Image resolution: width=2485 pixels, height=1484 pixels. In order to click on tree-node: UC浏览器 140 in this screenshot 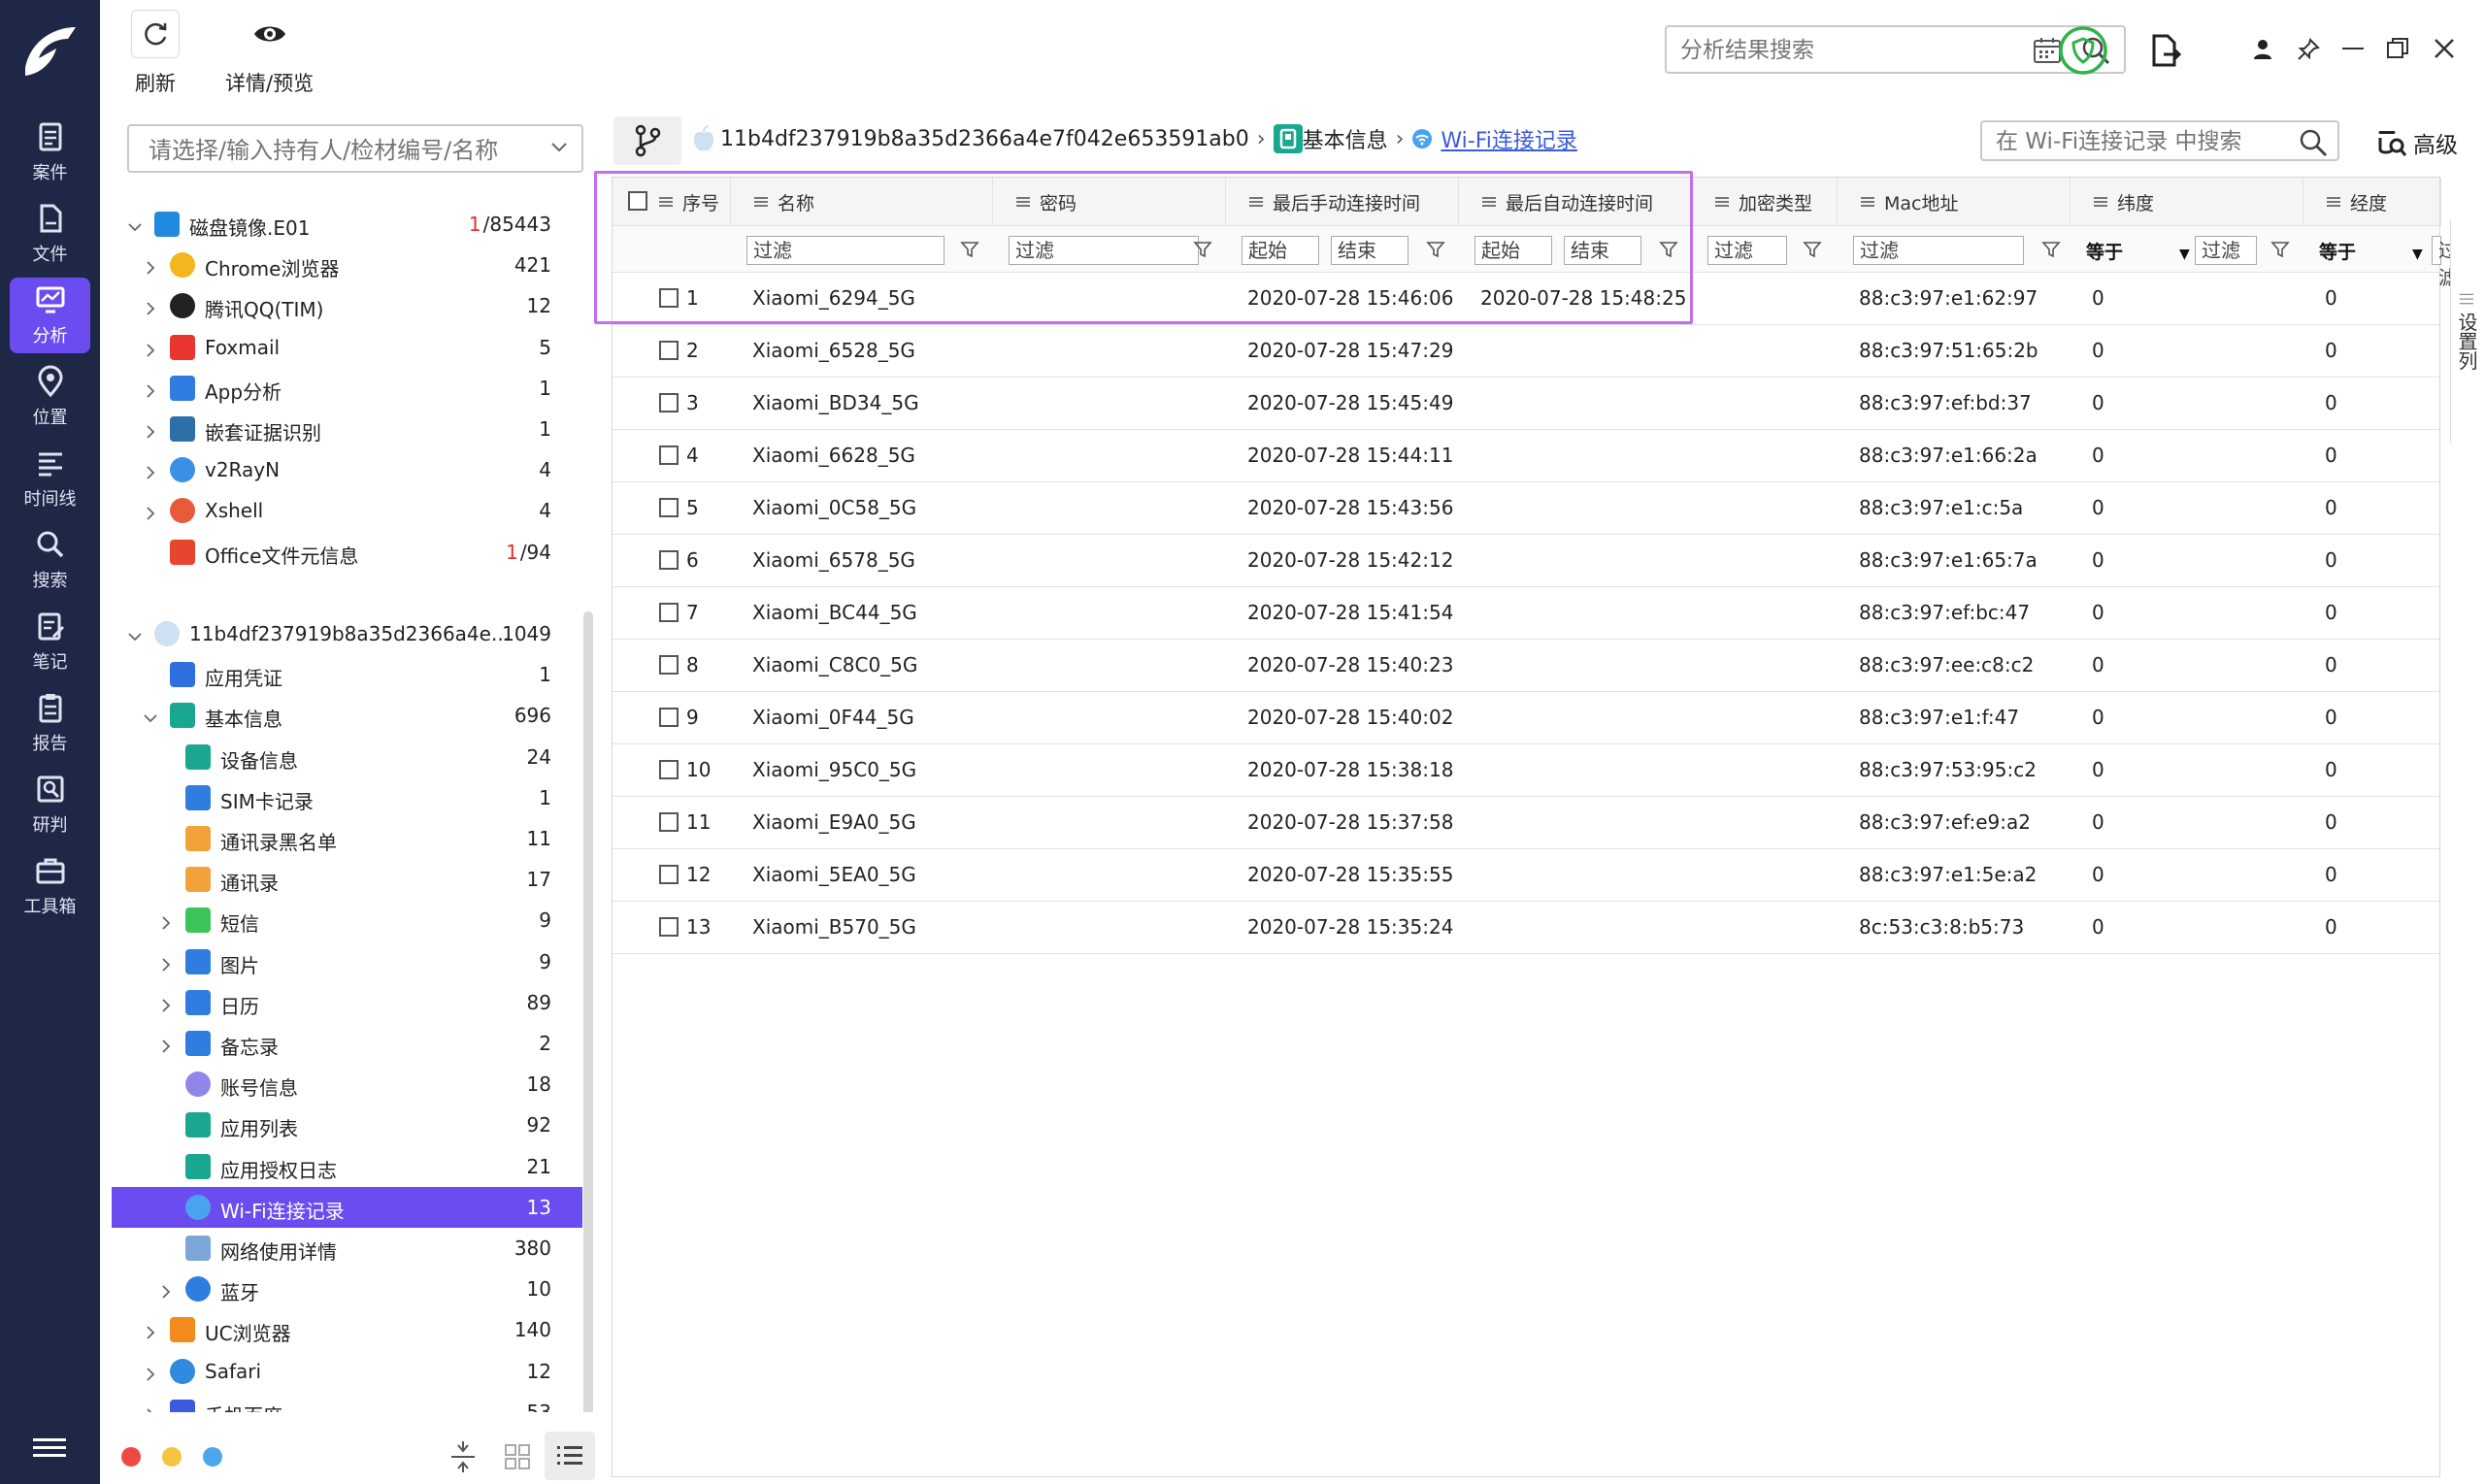, I will do `click(347, 1329)`.